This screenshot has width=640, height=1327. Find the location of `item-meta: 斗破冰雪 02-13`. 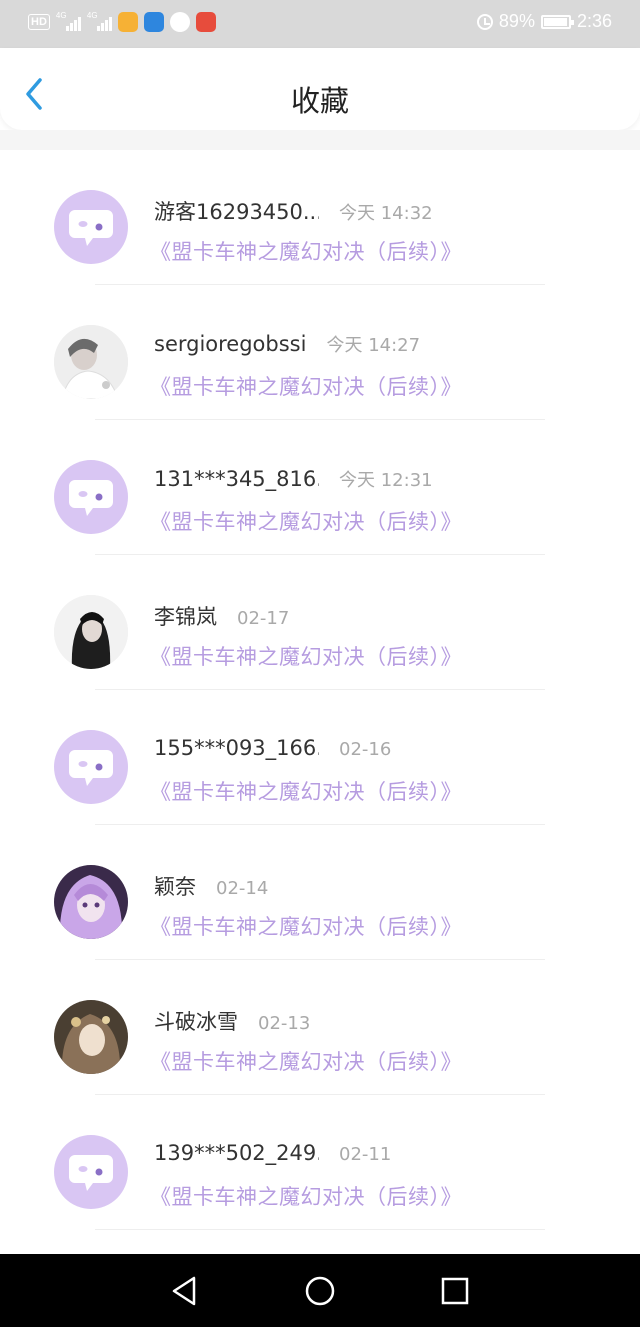

item-meta: 斗破冰雪 02-13 is located at coordinates (232, 1021).